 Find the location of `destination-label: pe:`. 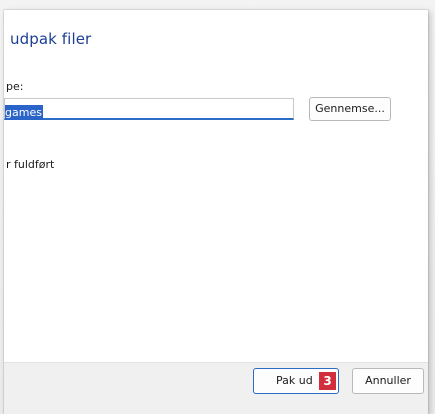

destination-label: pe: is located at coordinates (15, 86).